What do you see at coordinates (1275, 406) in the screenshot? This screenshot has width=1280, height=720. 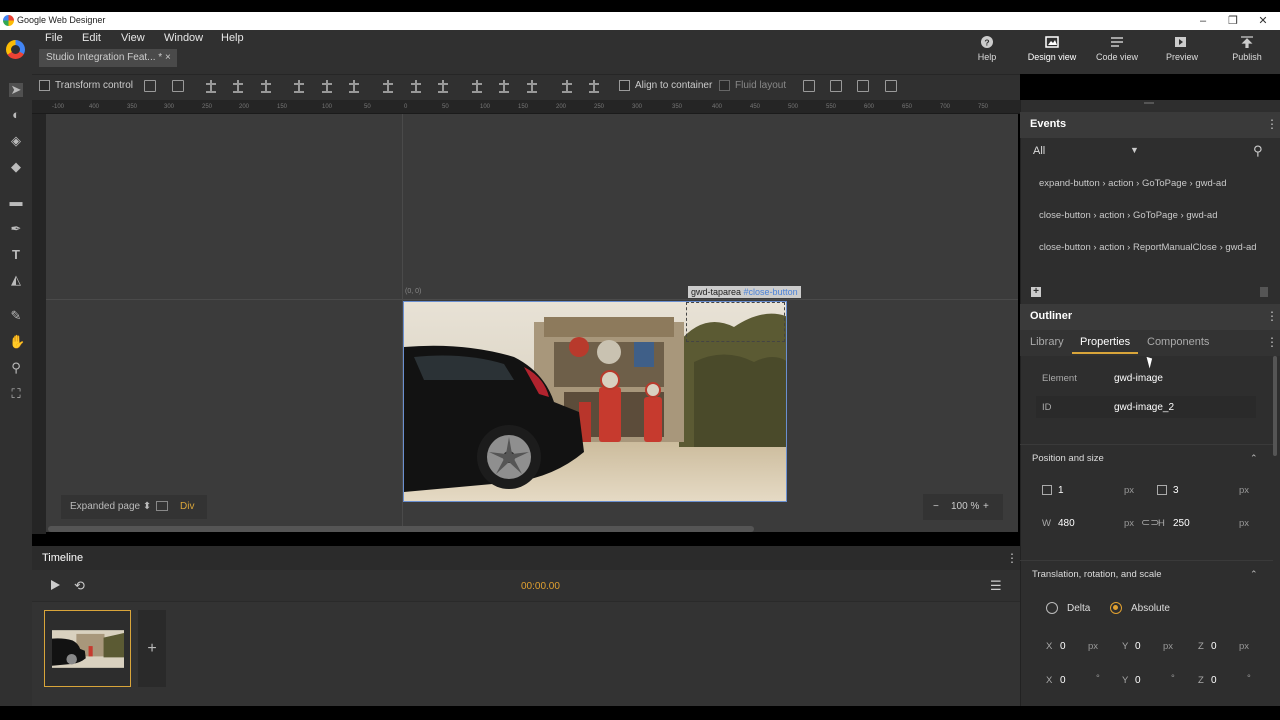 I see `properties-scrollbar` at bounding box center [1275, 406].